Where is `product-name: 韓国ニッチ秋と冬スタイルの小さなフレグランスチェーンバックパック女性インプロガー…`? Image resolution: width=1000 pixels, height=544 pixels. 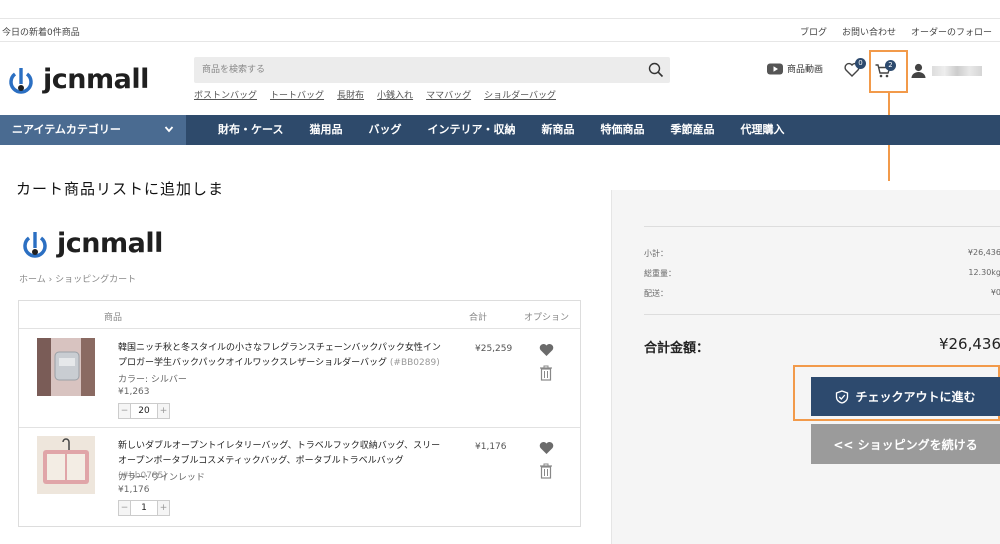
product-name: 韓国ニッチ秋と冬スタイルの小さなフレグランスチェーンバックパック女性インプロガー… is located at coordinates (283, 356).